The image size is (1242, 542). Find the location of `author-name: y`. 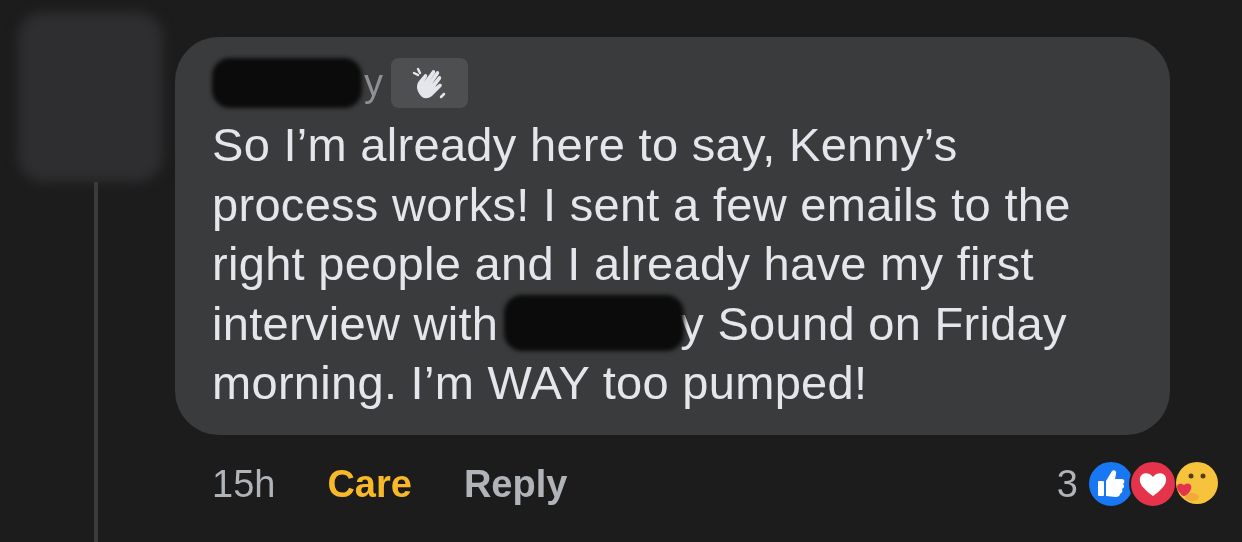

author-name: y is located at coordinates (373, 83).